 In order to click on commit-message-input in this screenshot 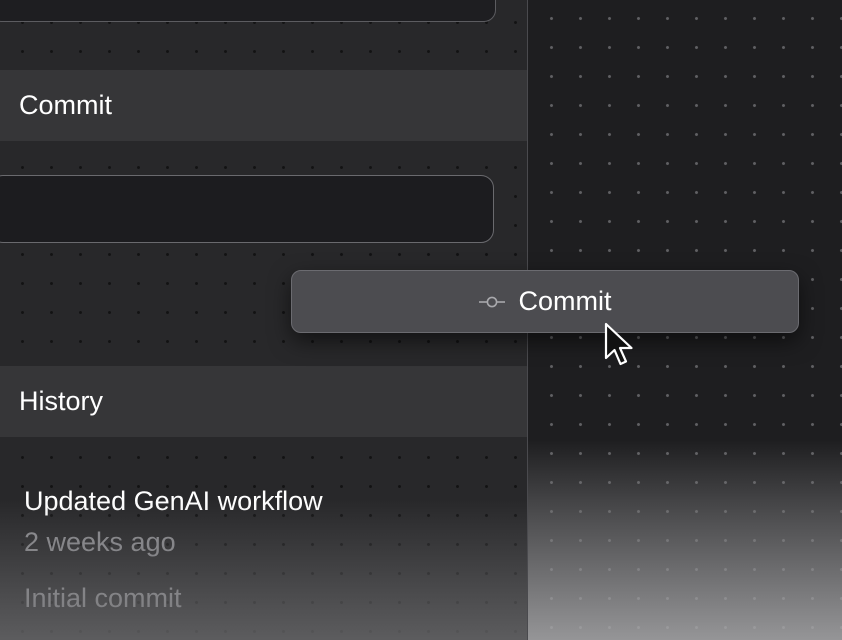, I will do `click(247, 209)`.